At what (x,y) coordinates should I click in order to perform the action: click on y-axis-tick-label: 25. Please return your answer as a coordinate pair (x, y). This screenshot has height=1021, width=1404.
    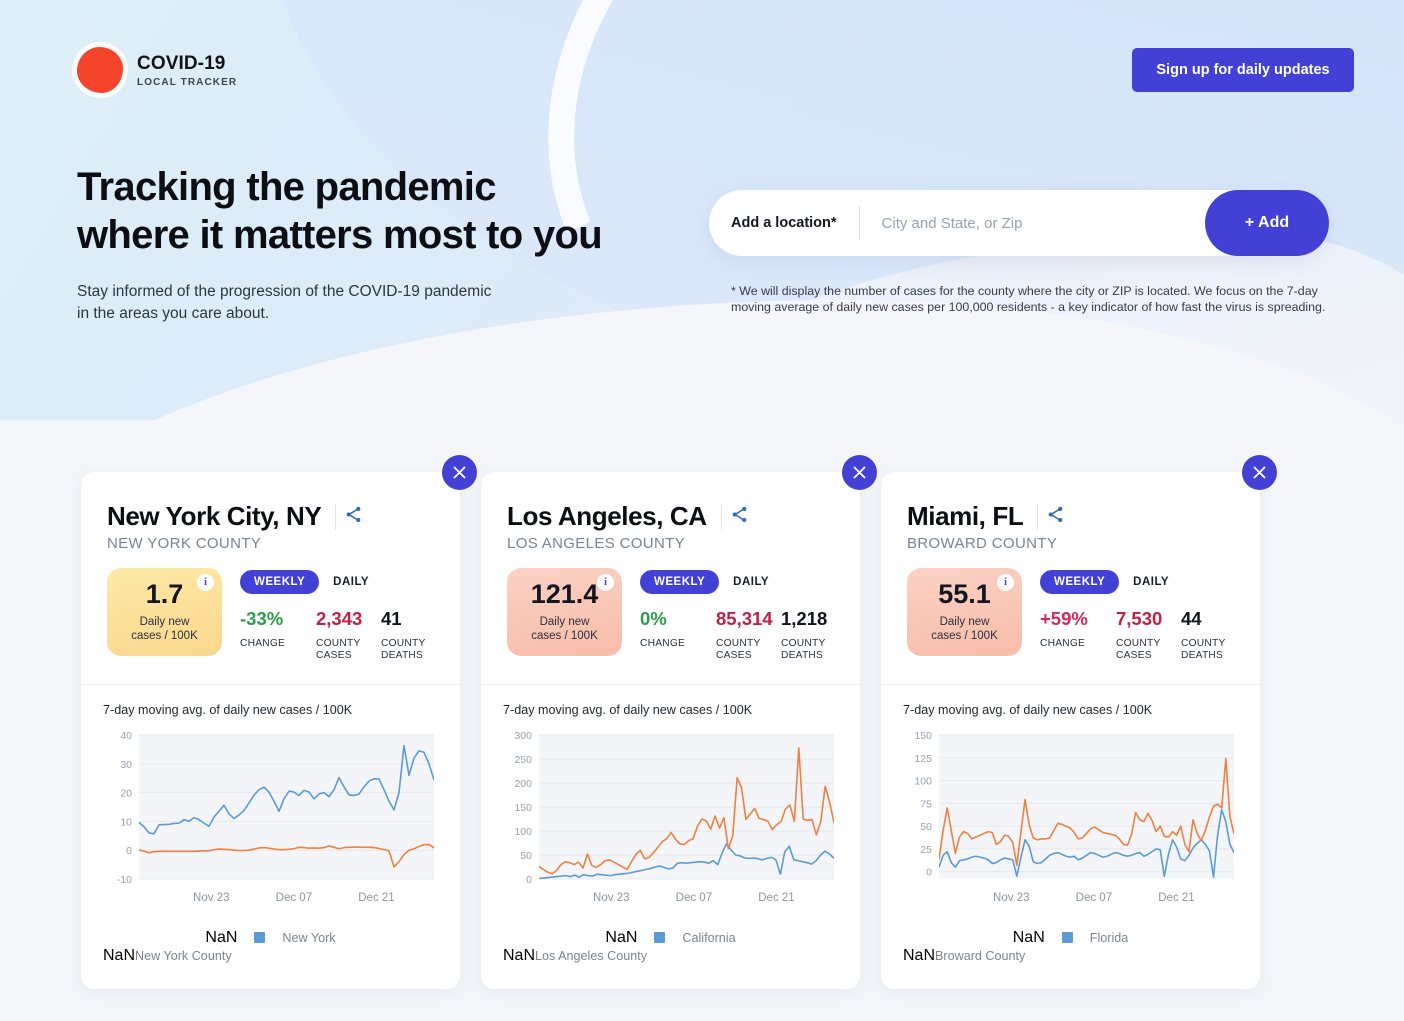
    Looking at the image, I should click on (926, 849).